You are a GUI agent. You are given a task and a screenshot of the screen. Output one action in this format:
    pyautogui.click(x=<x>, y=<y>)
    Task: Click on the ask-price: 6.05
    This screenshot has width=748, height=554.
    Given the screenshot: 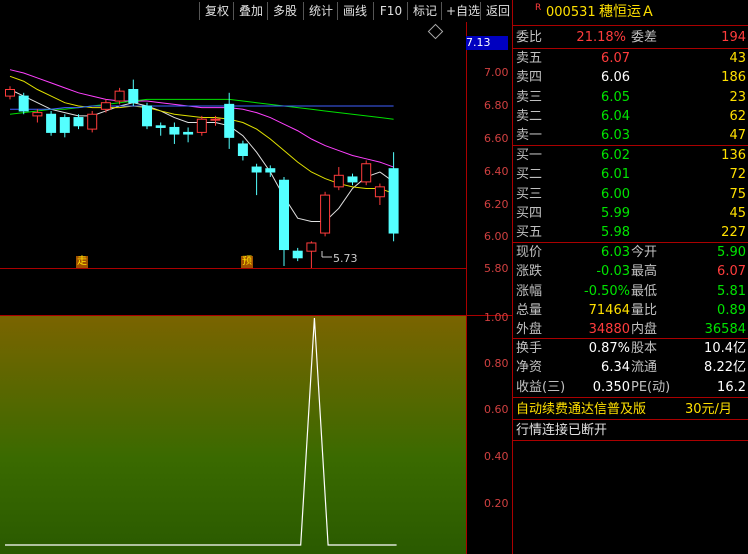 What is the action you would take?
    pyautogui.click(x=615, y=97)
    